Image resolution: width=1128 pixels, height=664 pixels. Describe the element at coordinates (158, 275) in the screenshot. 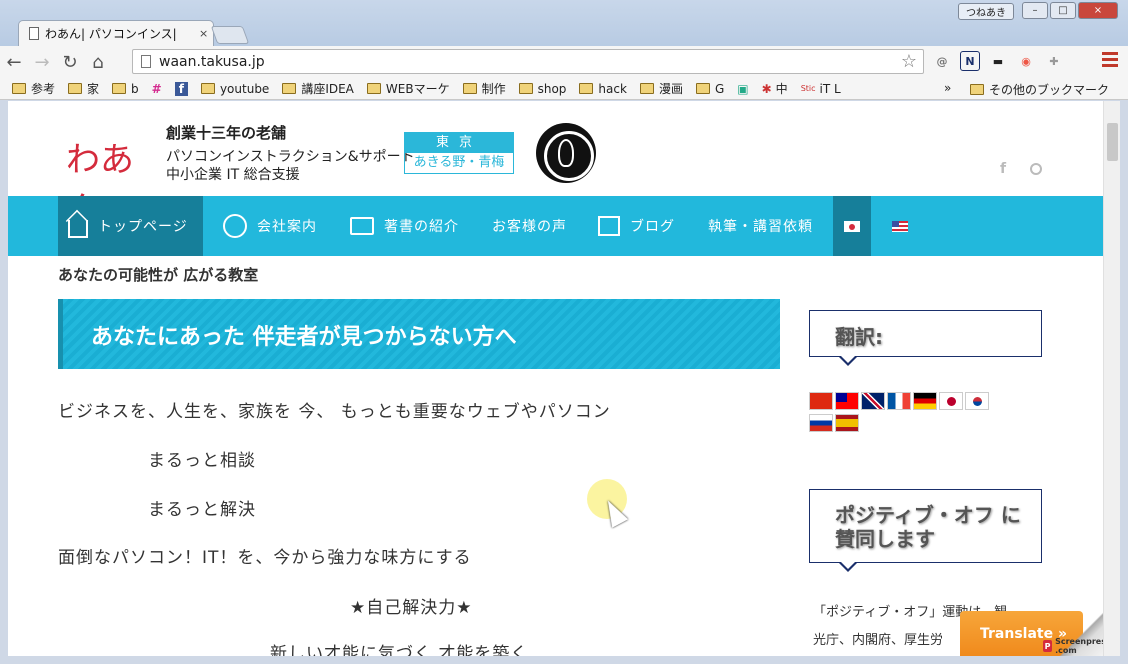

I see `site-subtitle: あなたの可能性が 広がる教室` at that location.